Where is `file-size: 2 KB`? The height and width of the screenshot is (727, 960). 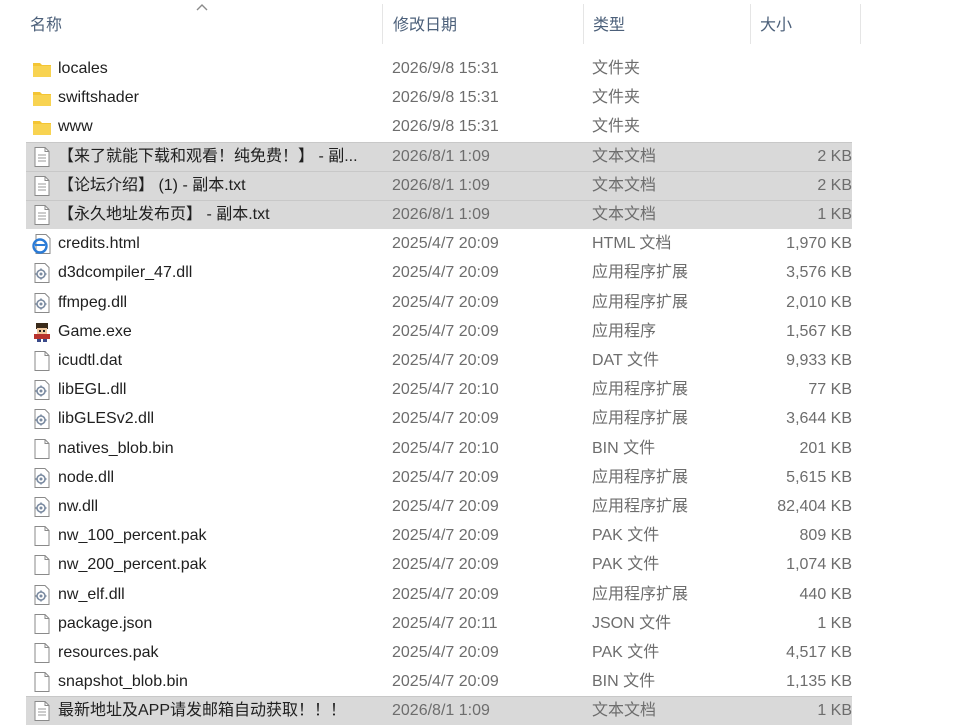 file-size: 2 KB is located at coordinates (834, 185).